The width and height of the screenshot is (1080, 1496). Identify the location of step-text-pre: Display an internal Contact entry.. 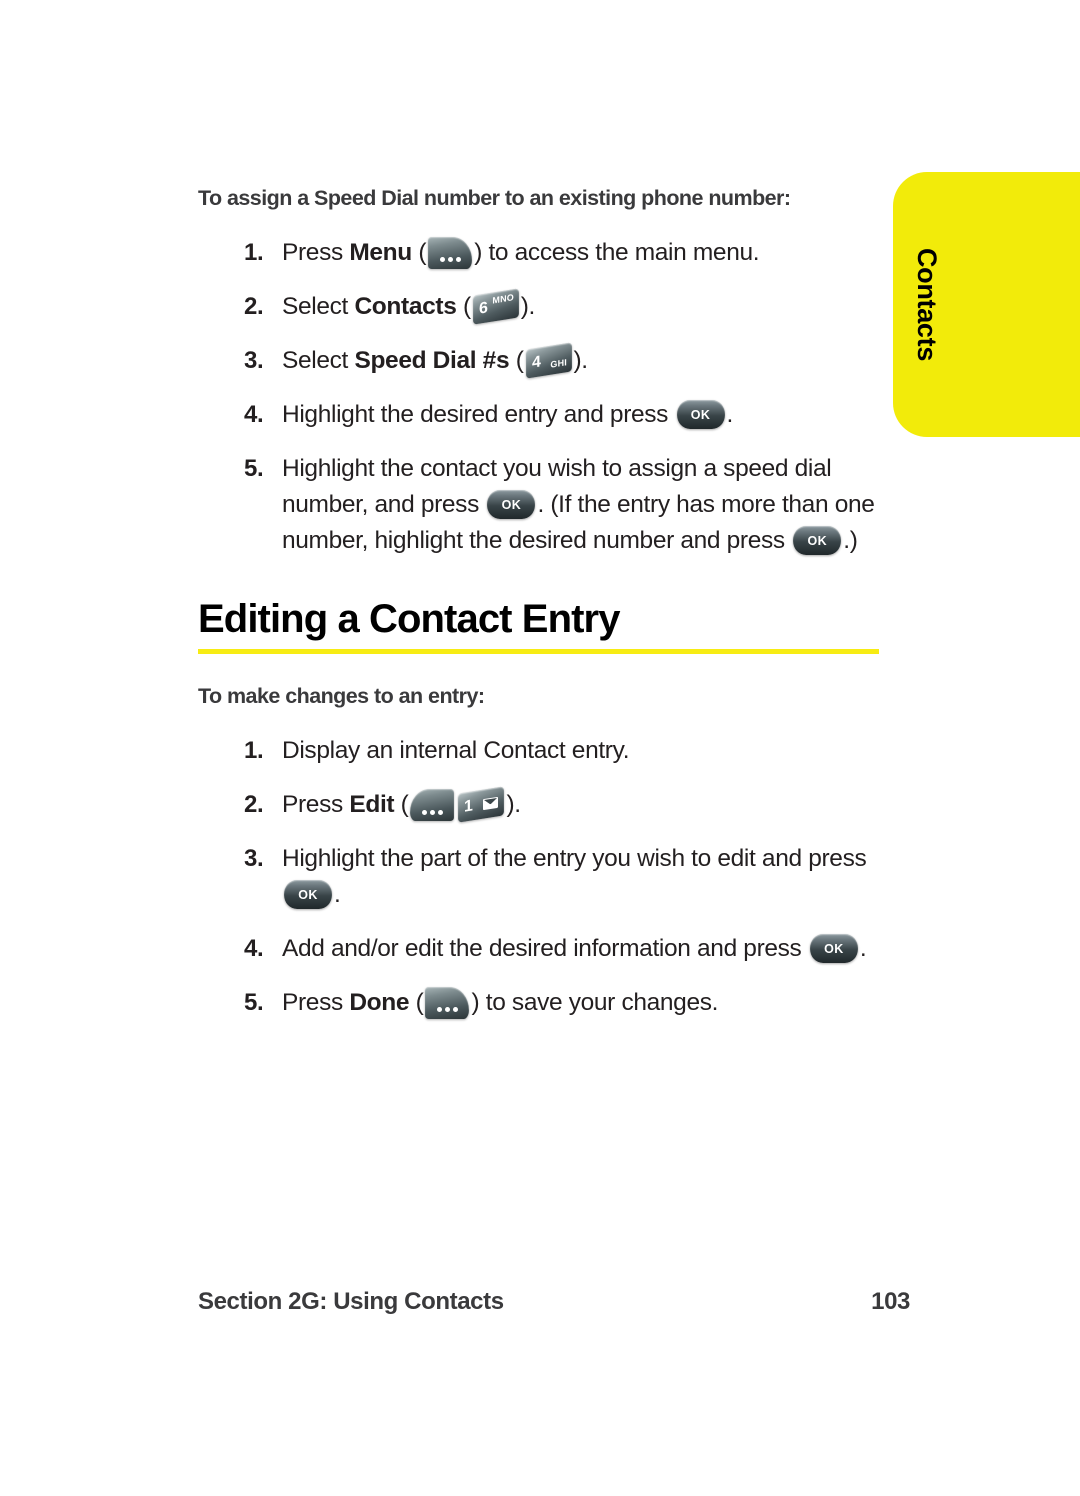
(456, 750).